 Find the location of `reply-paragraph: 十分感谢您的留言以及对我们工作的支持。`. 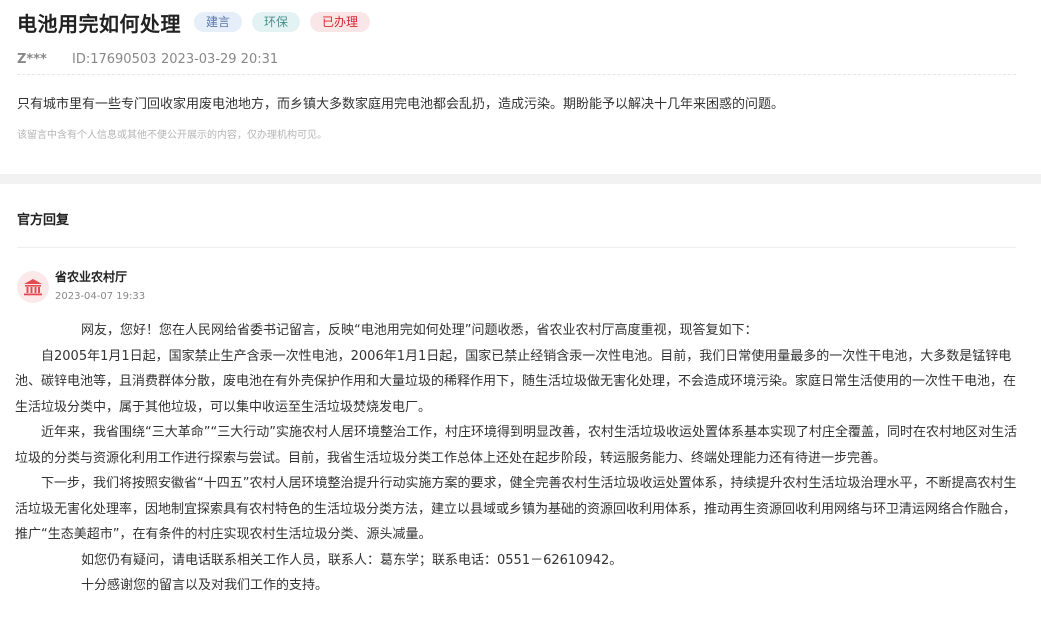

reply-paragraph: 十分感谢您的留言以及对我们工作的支持。 is located at coordinates (205, 585).